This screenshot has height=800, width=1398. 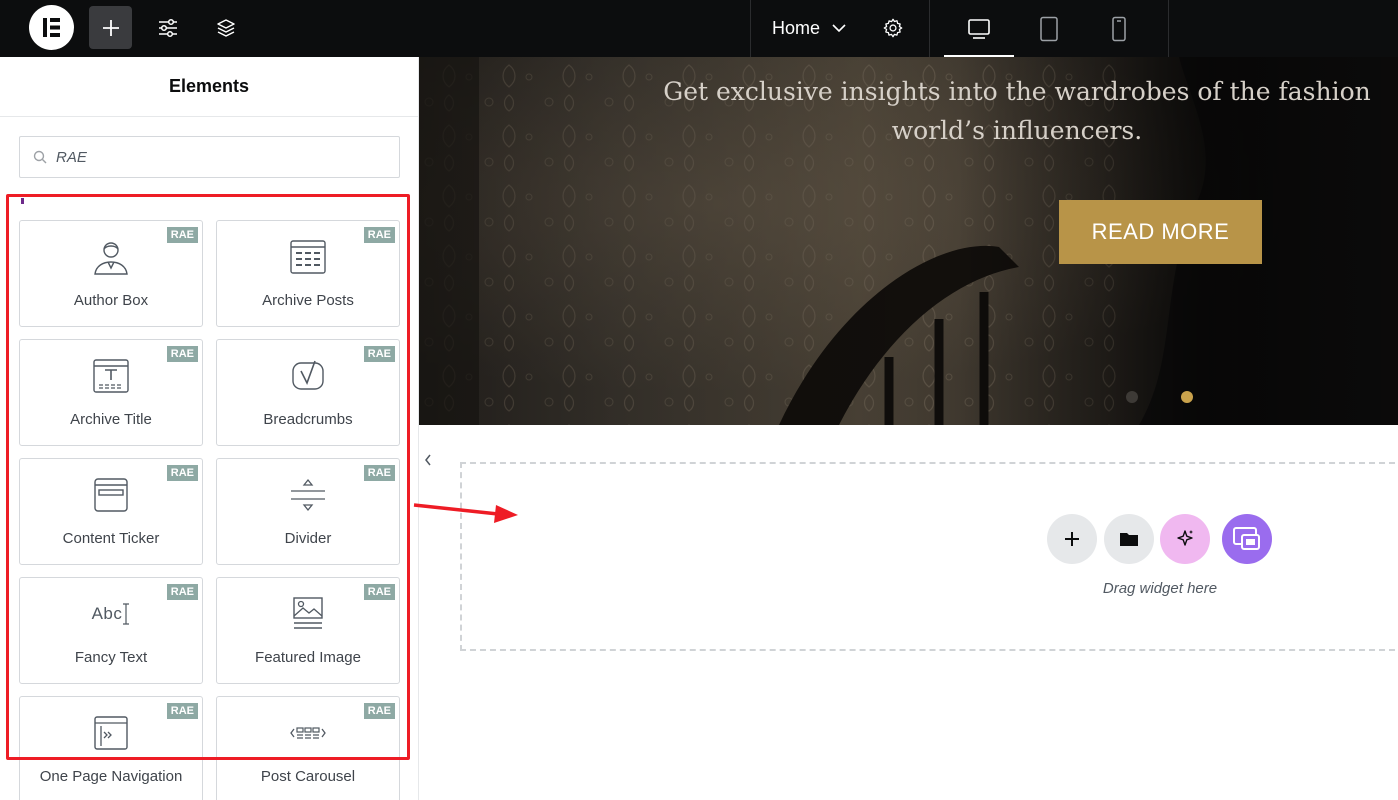 I want to click on ai-generate-button, so click(x=1185, y=539).